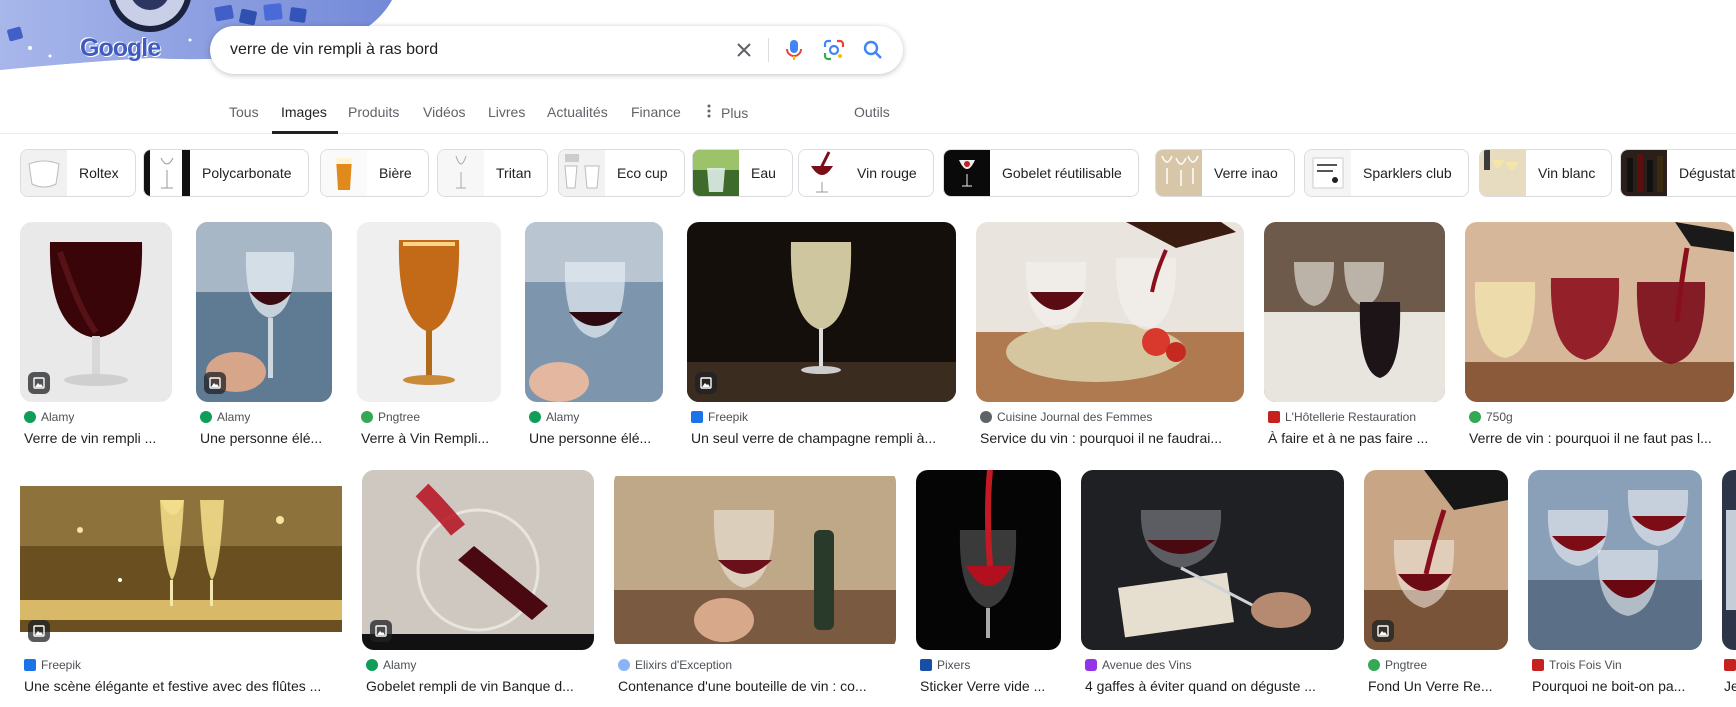 The height and width of the screenshot is (707, 1736). What do you see at coordinates (506, 112) in the screenshot?
I see `tab-books: Livres` at bounding box center [506, 112].